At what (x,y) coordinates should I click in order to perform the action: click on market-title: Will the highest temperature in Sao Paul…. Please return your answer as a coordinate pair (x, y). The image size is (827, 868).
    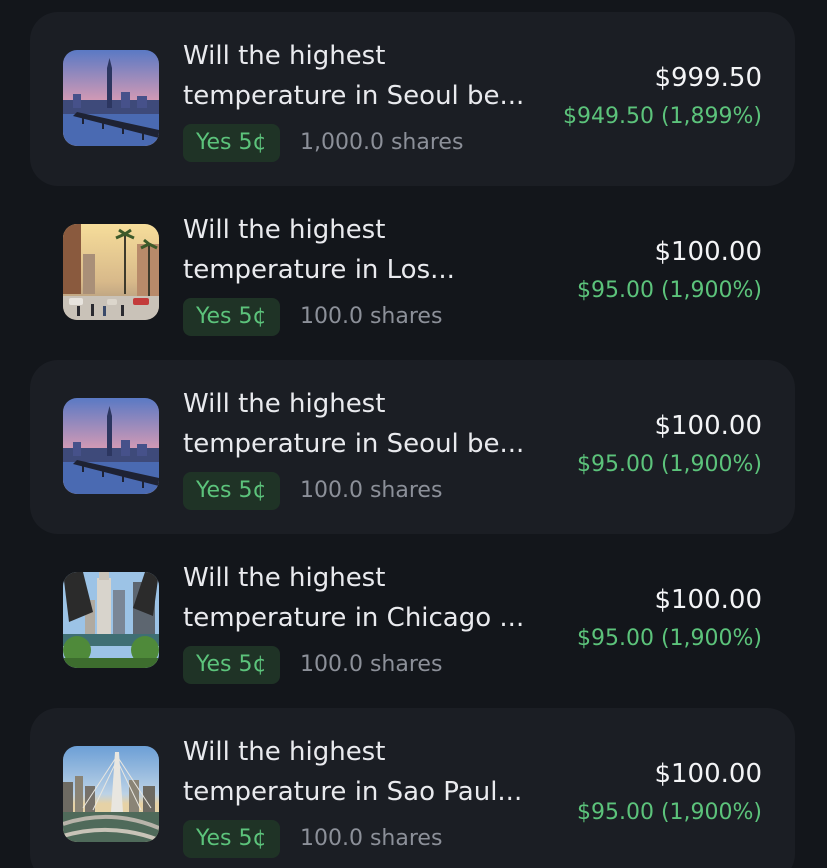
    Looking at the image, I should click on (363, 772).